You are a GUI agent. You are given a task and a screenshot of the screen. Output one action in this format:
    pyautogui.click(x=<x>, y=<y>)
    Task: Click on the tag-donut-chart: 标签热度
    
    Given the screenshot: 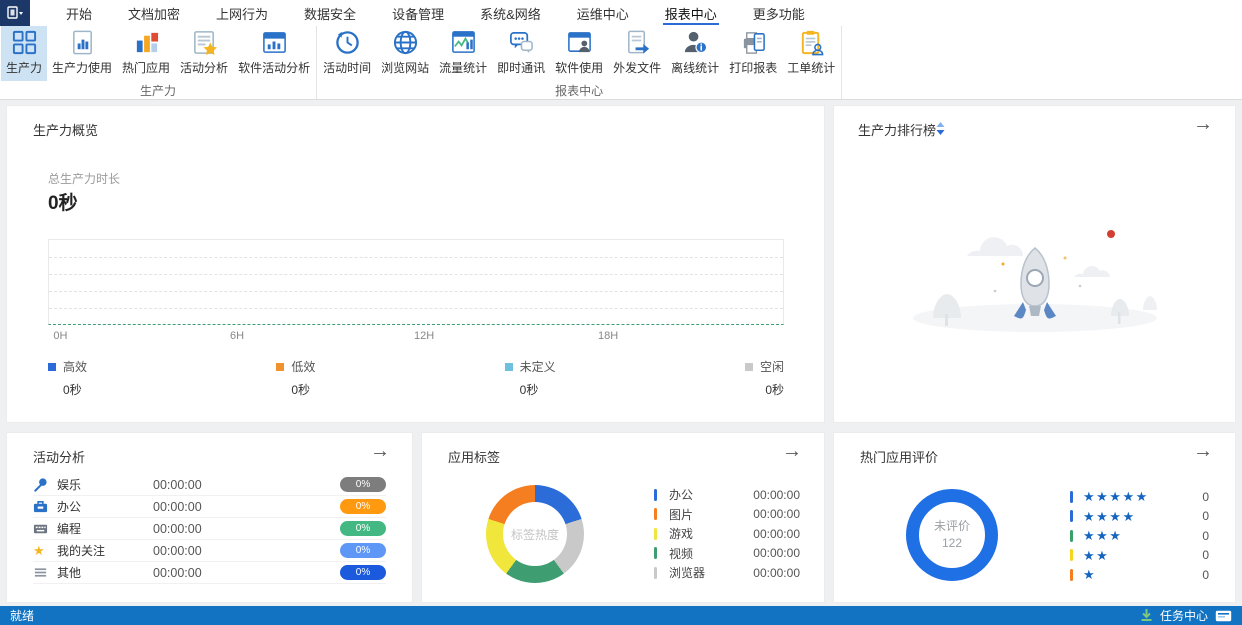 What is the action you would take?
    pyautogui.click(x=535, y=534)
    